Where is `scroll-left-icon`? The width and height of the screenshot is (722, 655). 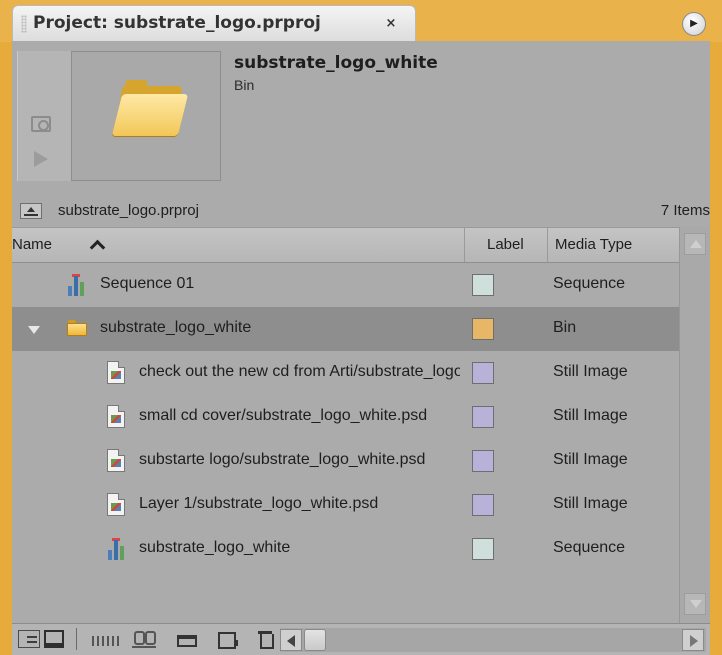 scroll-left-icon is located at coordinates (291, 640).